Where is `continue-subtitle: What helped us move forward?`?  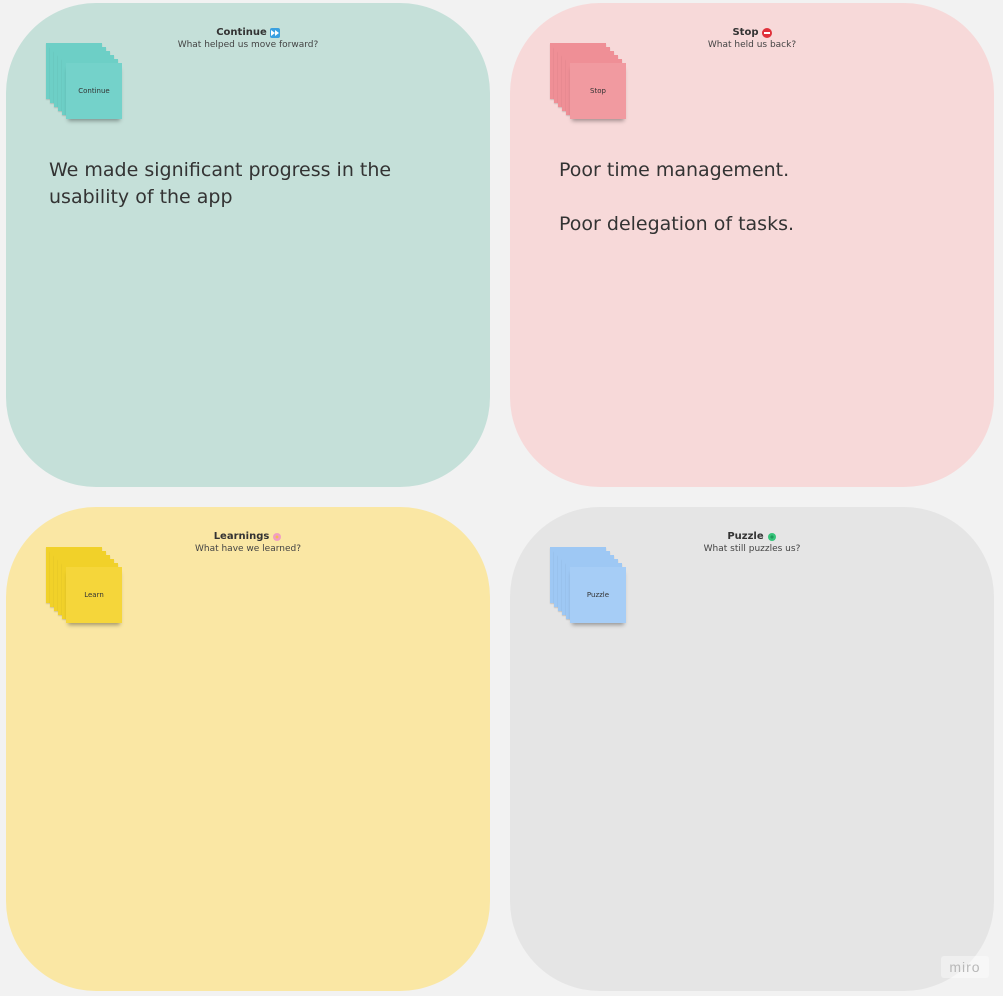
continue-subtitle: What helped us move forward? is located at coordinates (248, 45).